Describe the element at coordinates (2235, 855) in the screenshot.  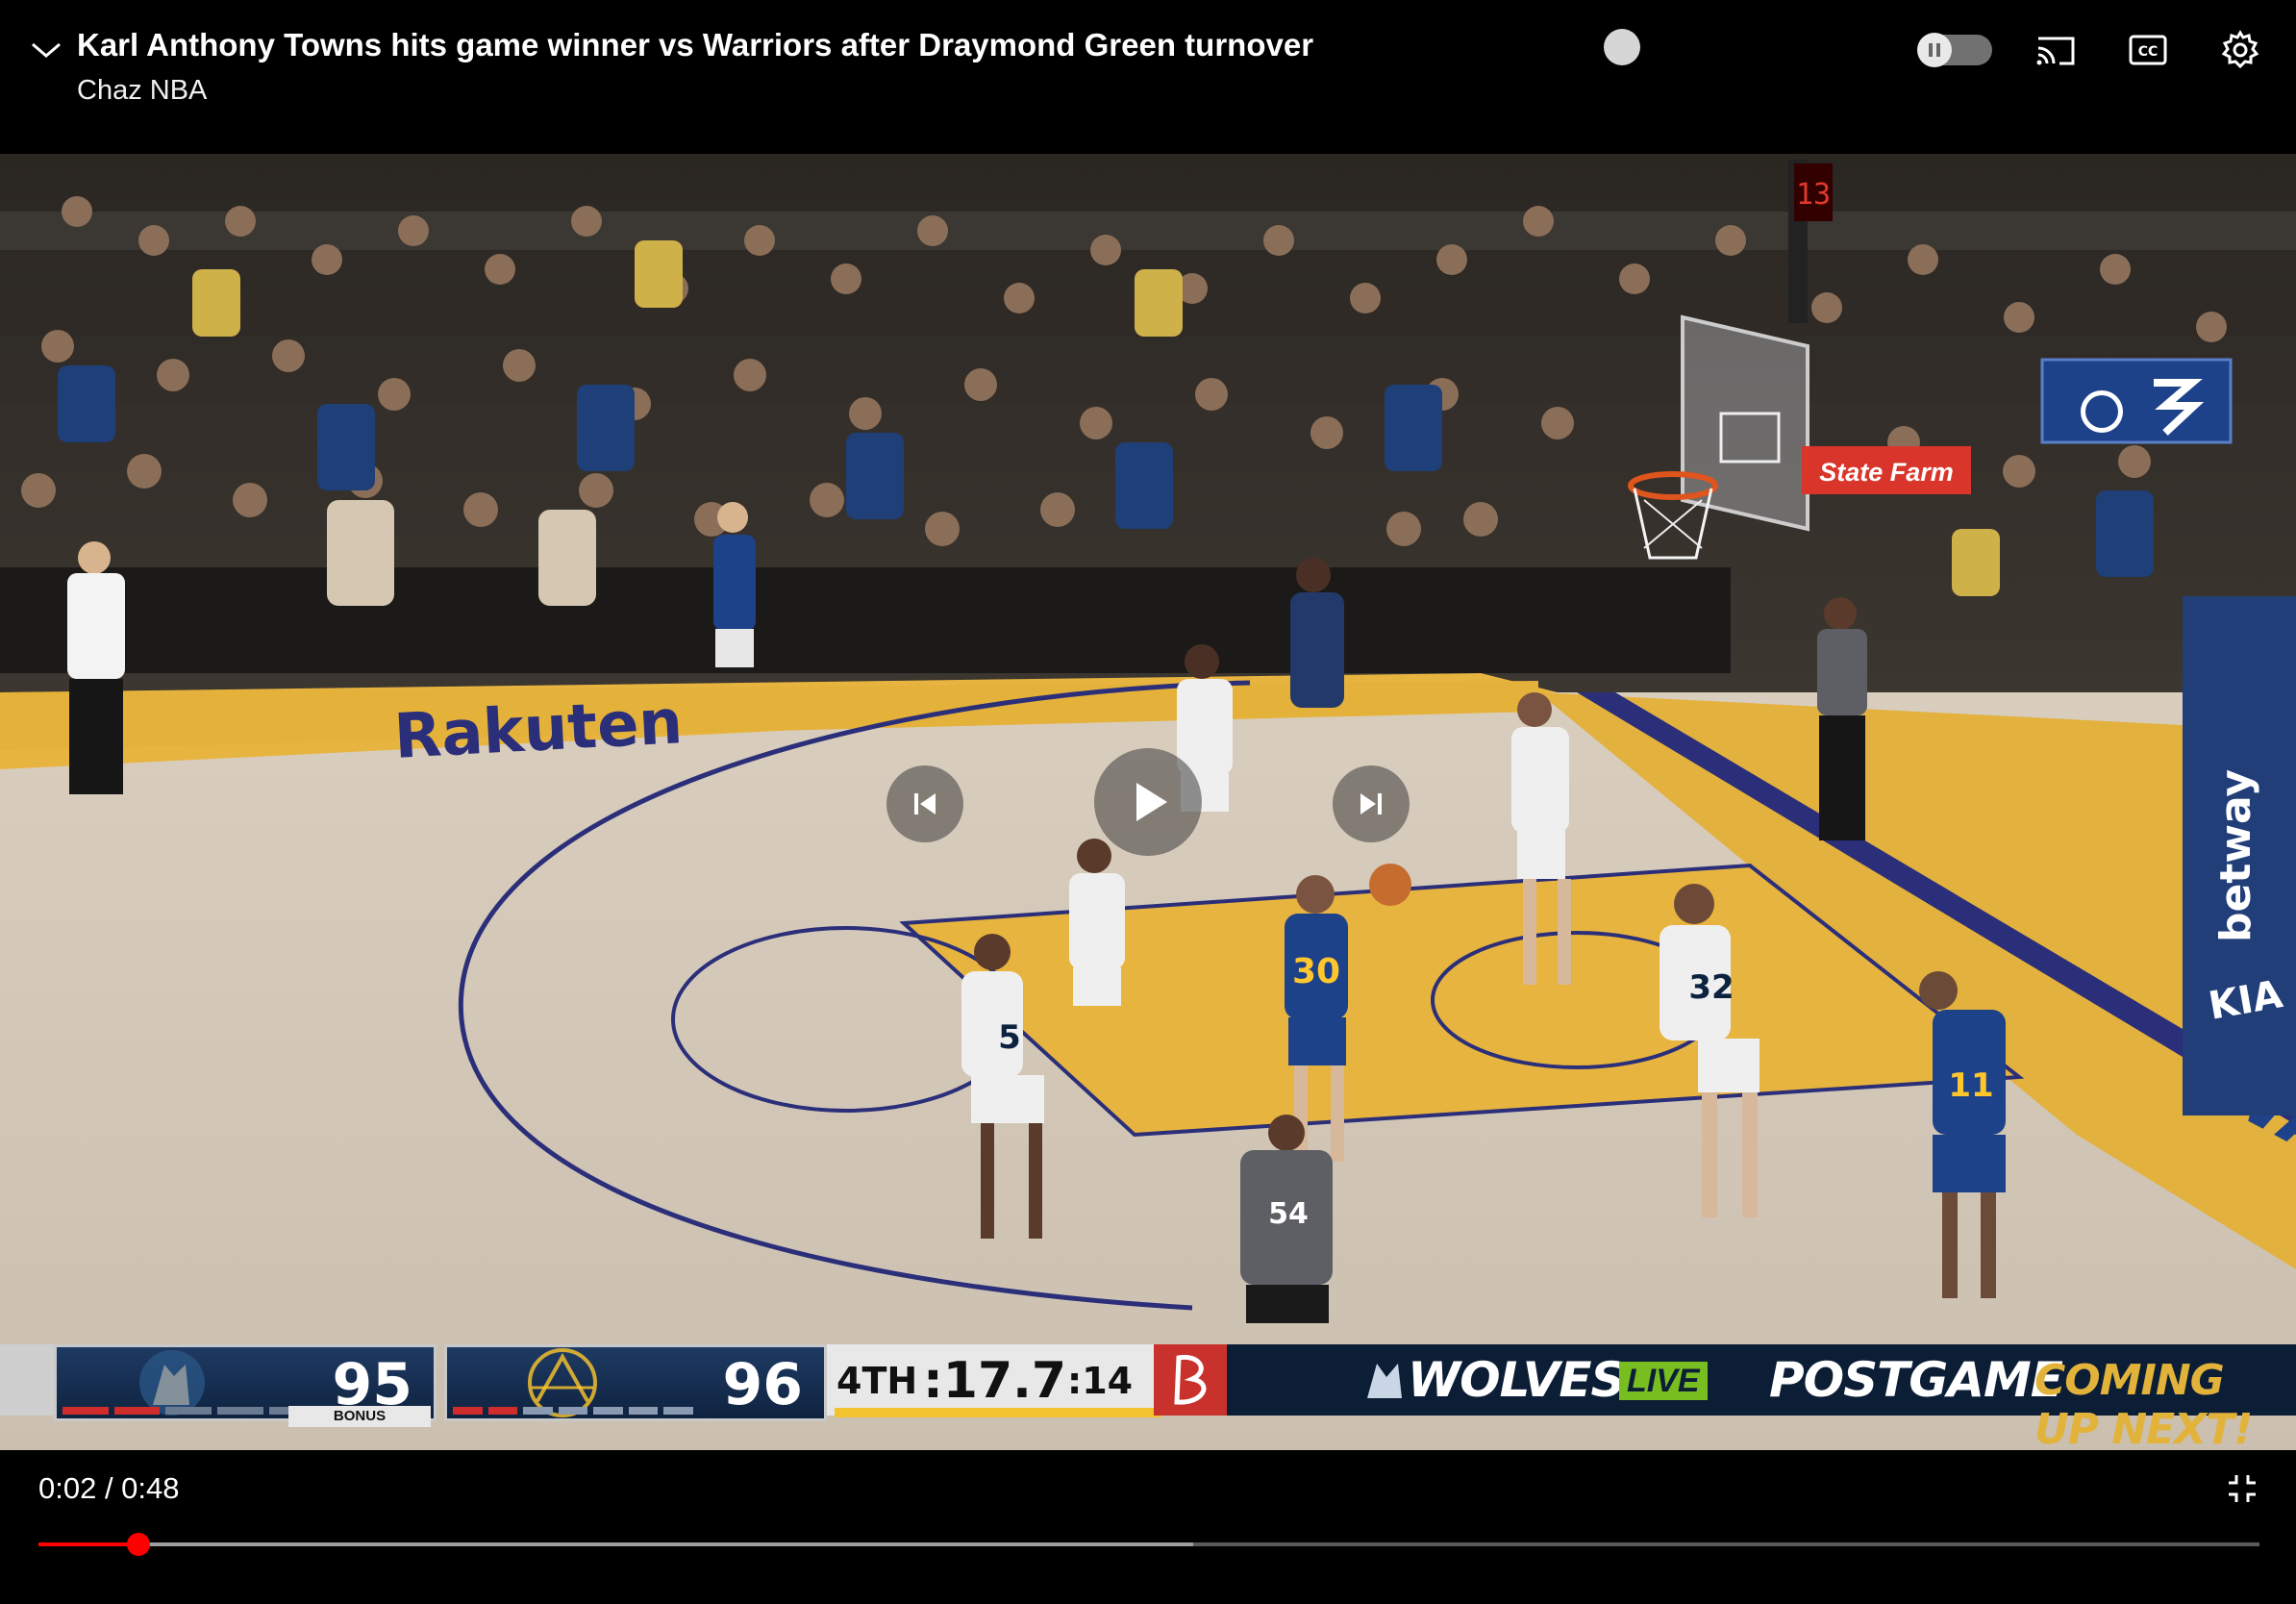
I see `ad-betway: betway` at that location.